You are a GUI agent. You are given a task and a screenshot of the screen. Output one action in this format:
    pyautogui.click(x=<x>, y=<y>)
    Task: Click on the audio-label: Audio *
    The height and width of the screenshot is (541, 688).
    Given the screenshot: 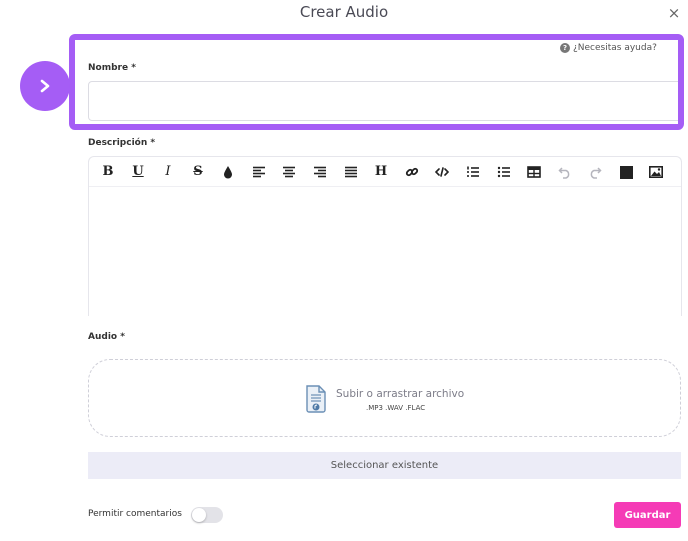 What is the action you would take?
    pyautogui.click(x=106, y=337)
    